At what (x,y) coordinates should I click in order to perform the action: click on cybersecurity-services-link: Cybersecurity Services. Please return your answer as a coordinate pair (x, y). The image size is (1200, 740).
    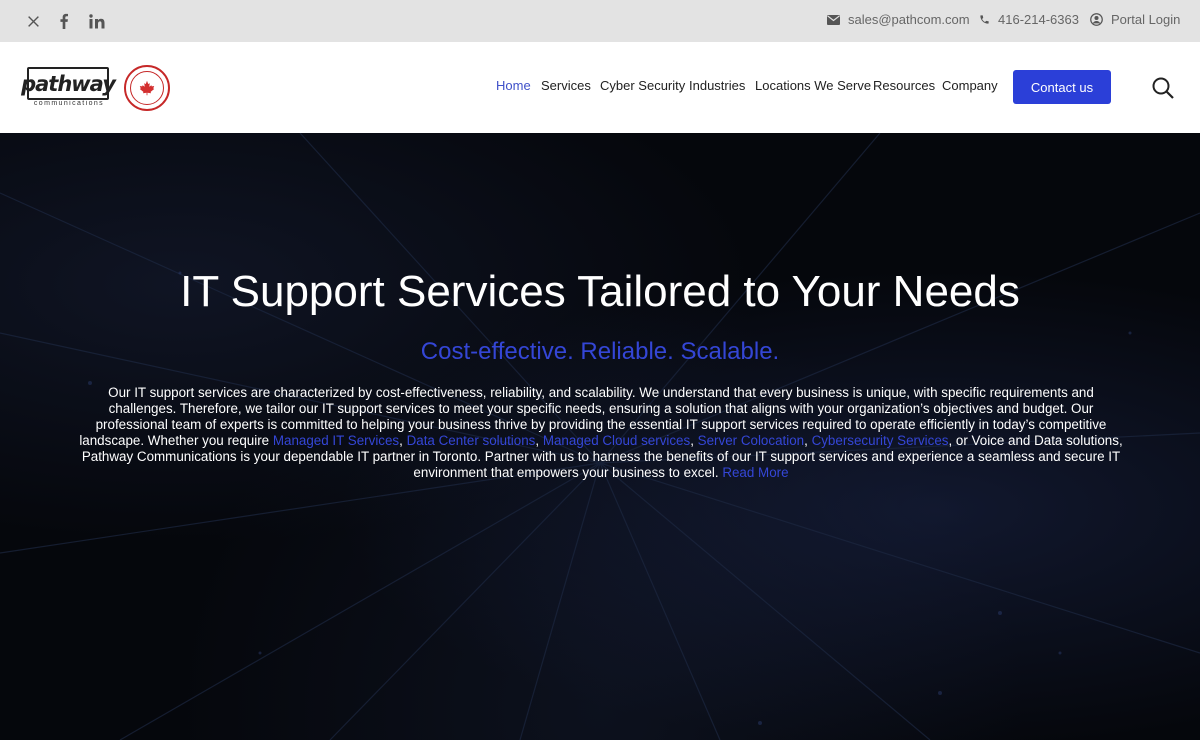
    Looking at the image, I should click on (880, 440).